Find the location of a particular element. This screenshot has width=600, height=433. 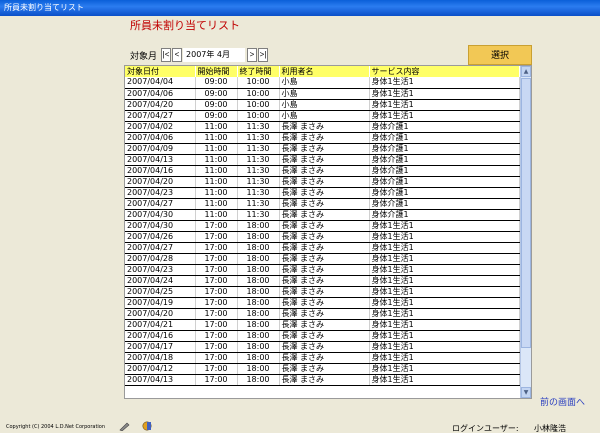

table-row: 2007/04/20 09:00 10:00 小島 身体1生活1 is located at coordinates (322, 105).